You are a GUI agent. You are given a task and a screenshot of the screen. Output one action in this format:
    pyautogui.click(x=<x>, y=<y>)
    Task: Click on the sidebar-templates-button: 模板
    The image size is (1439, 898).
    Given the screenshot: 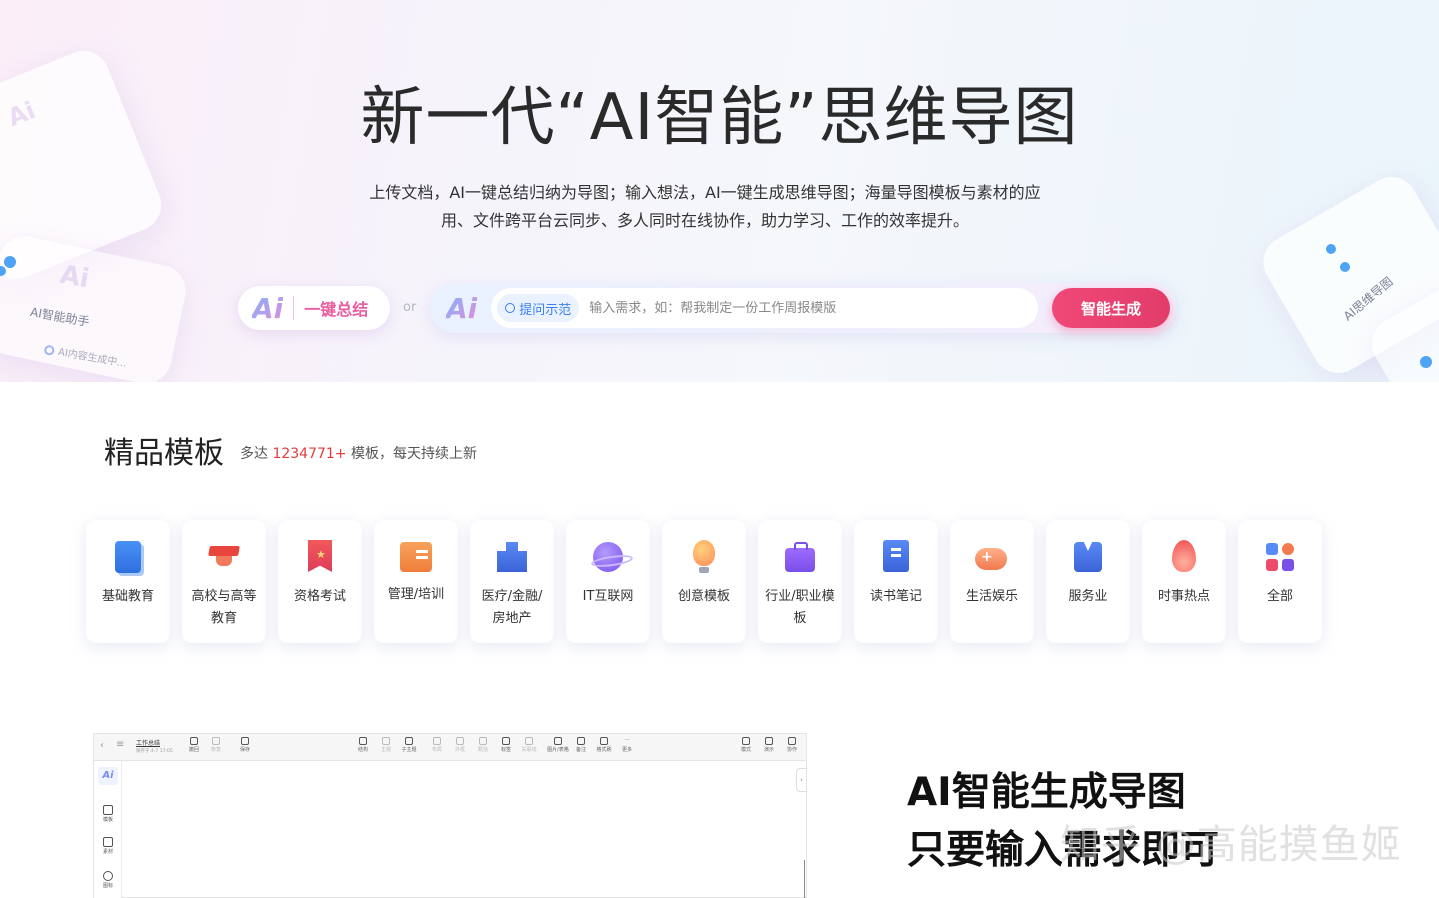 What is the action you would take?
    pyautogui.click(x=108, y=814)
    